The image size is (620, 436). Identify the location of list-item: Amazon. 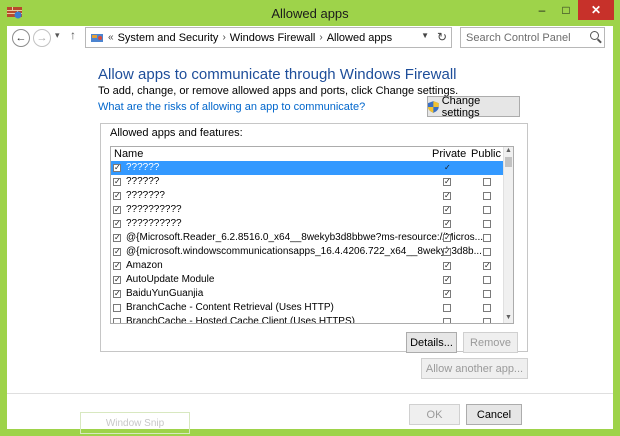
(307, 266).